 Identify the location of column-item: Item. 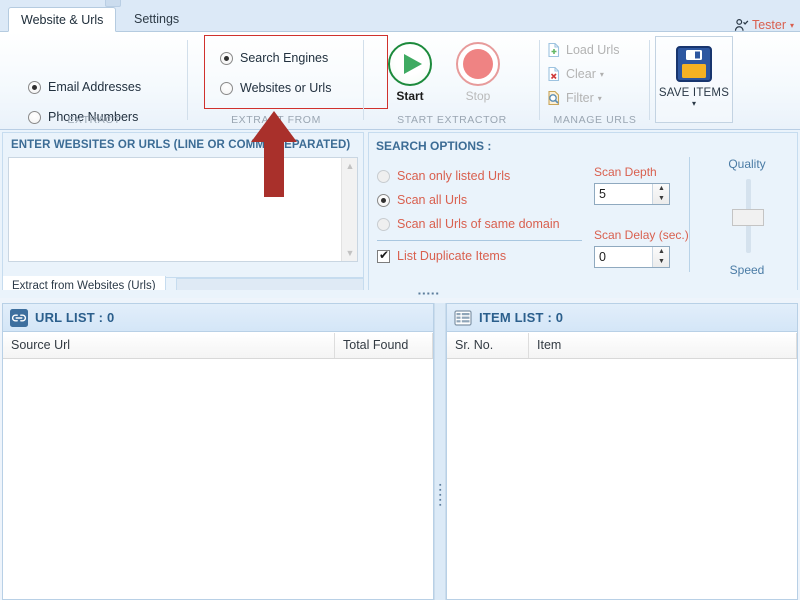
(663, 345).